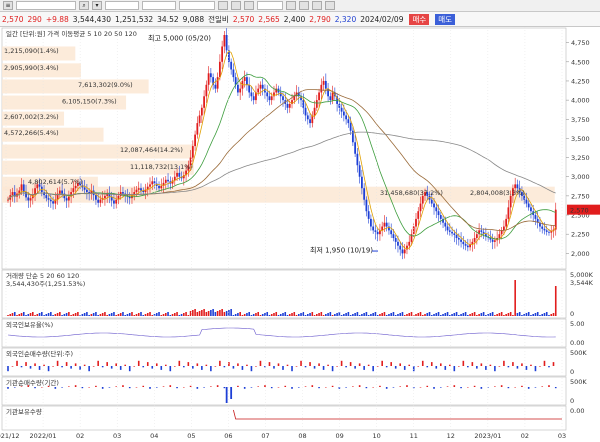 This screenshot has width=600, height=442. What do you see at coordinates (270, 5) in the screenshot?
I see `count-input` at bounding box center [270, 5].